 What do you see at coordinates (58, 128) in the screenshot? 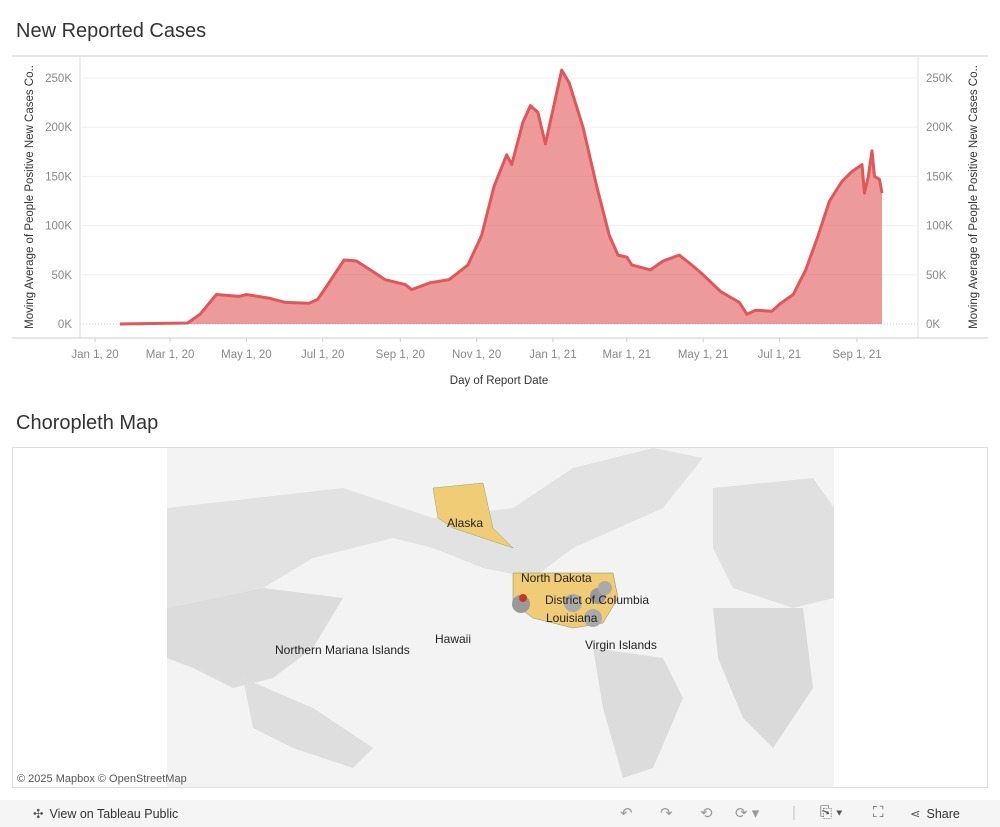
I see `y-tick-label-left: 200K` at bounding box center [58, 128].